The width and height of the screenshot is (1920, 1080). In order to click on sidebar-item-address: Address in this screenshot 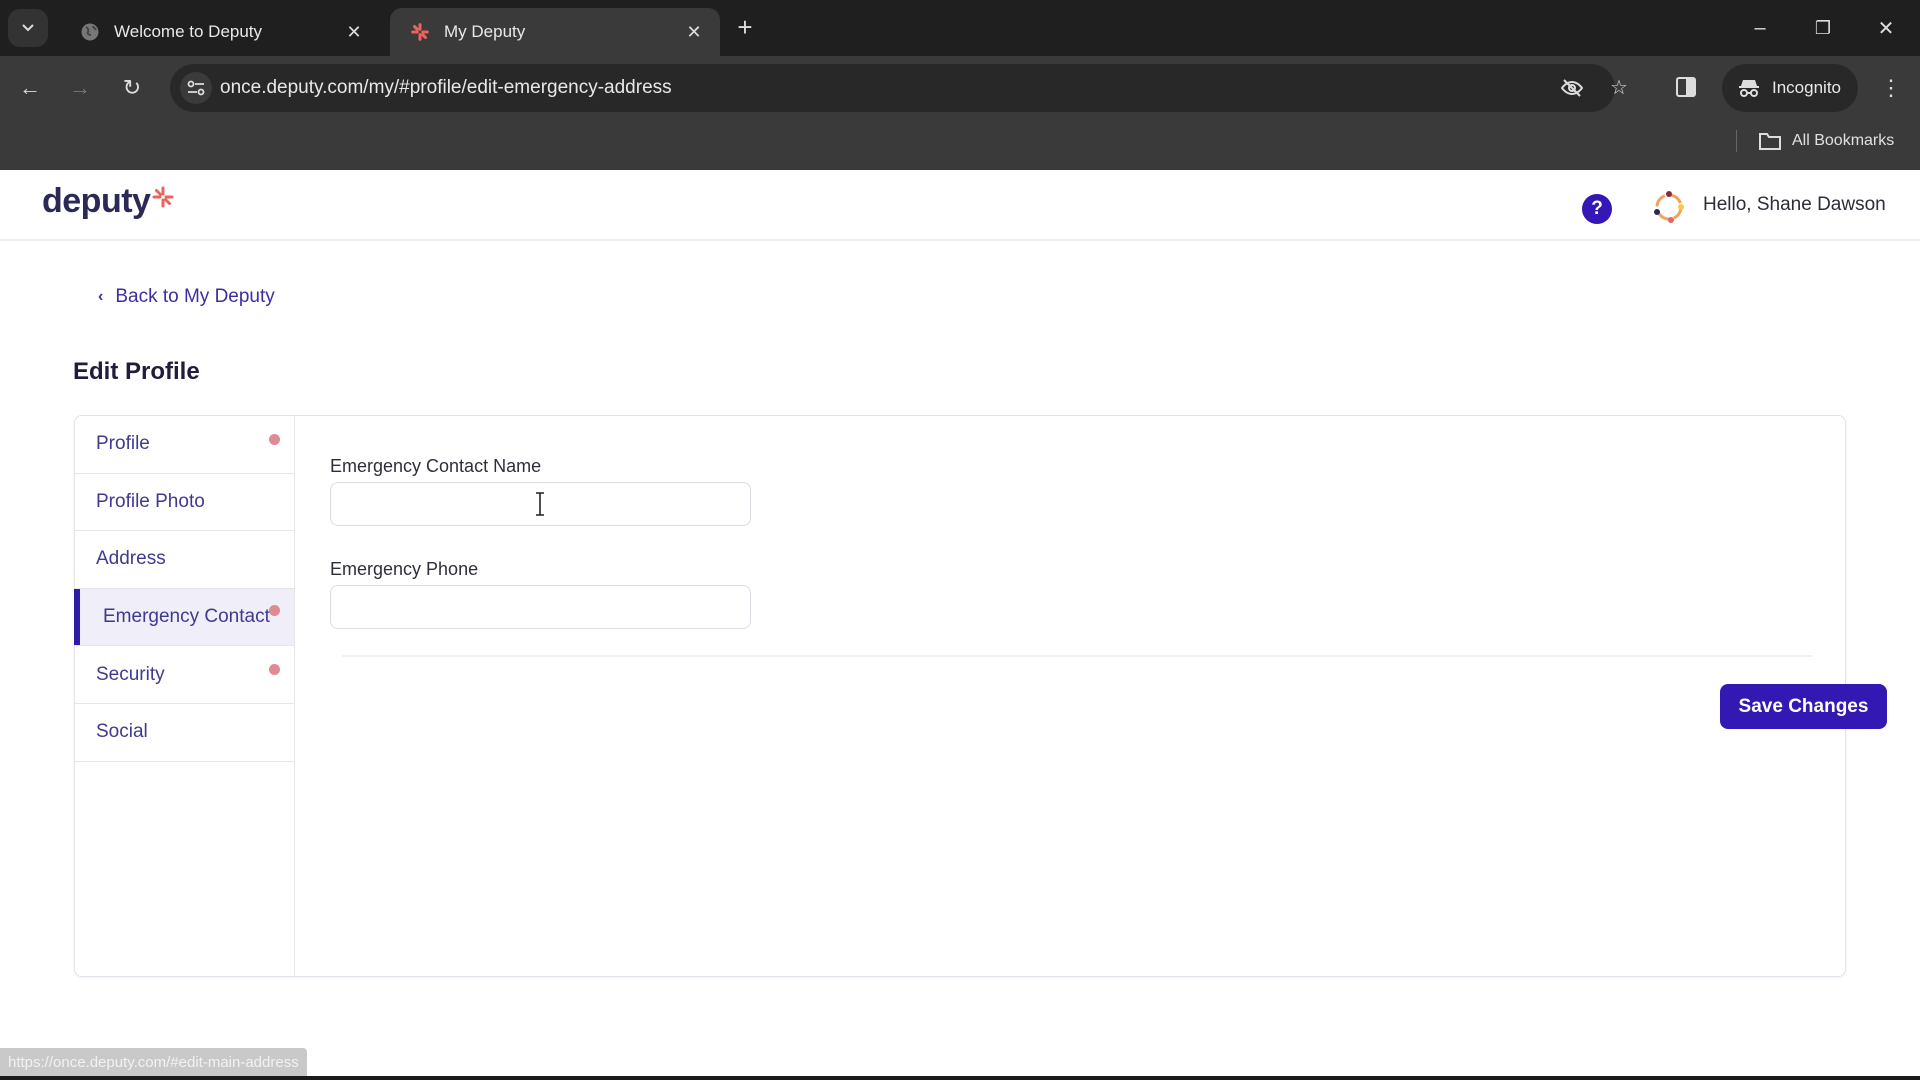, I will do `click(184, 560)`.